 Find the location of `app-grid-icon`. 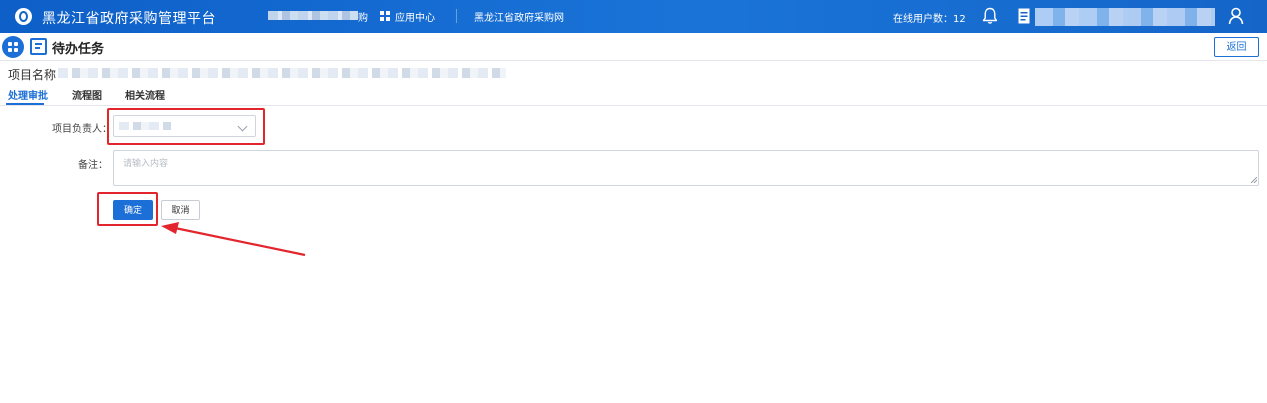

app-grid-icon is located at coordinates (385, 16).